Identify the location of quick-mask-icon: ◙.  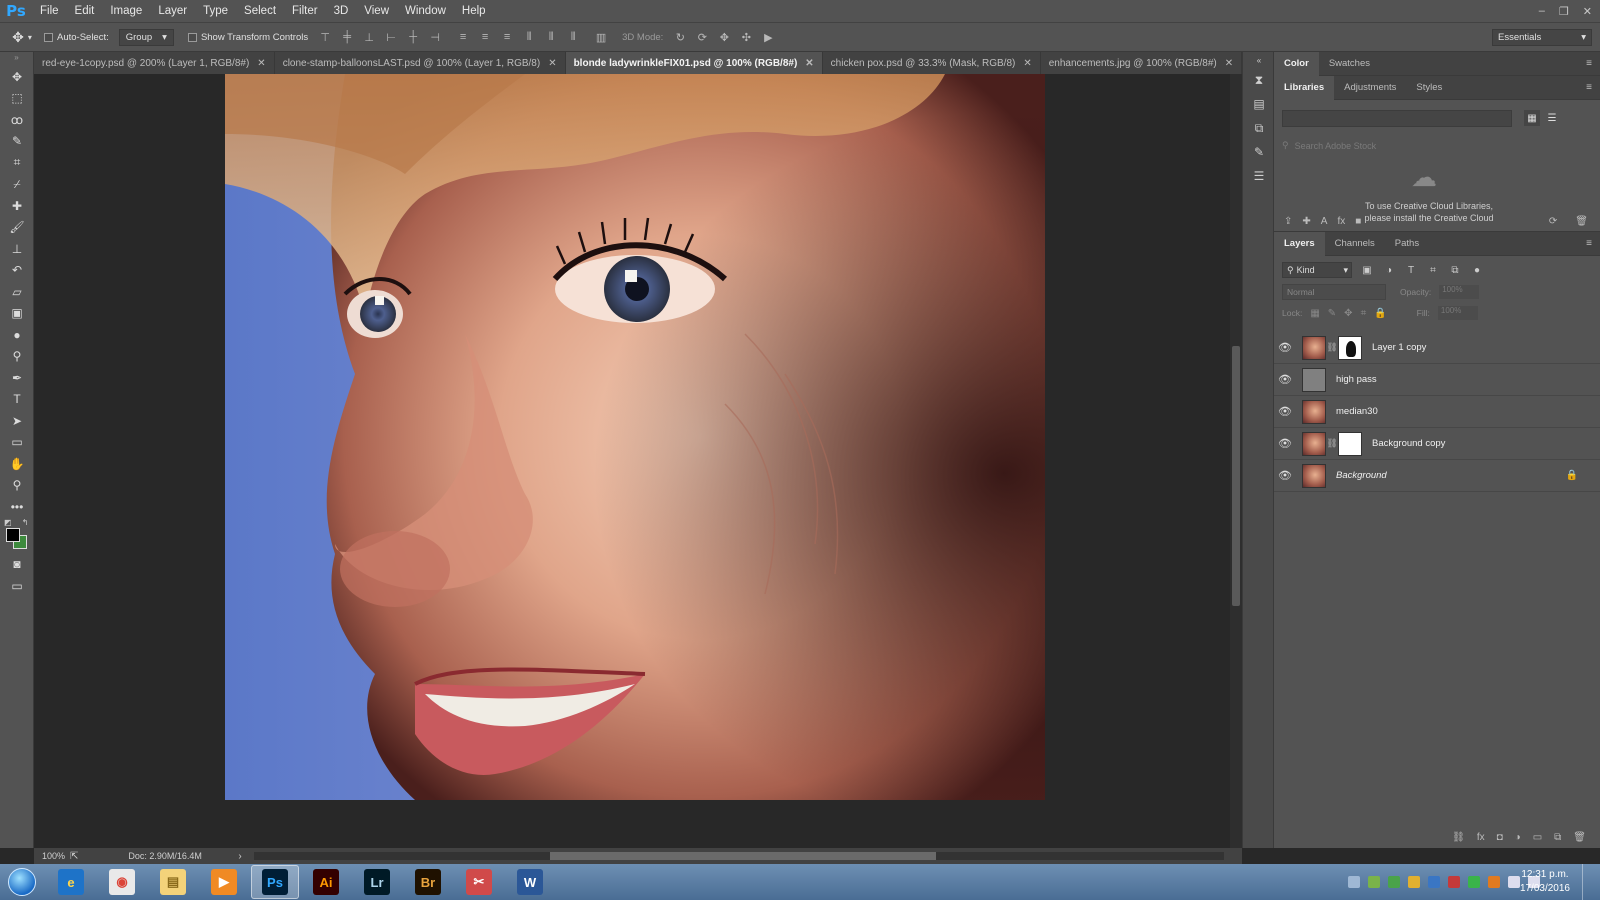
(17, 565).